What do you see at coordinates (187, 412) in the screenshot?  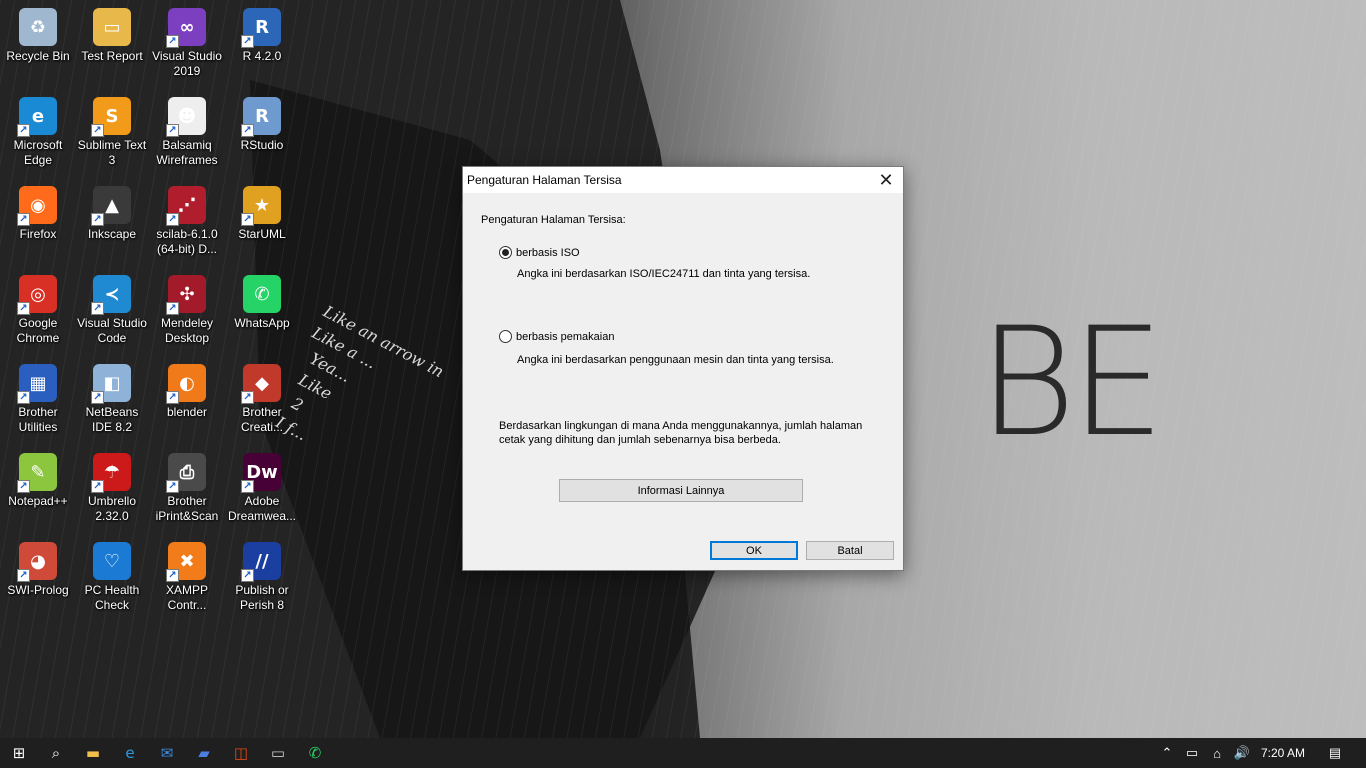 I see `desktop-icon-label: blender` at bounding box center [187, 412].